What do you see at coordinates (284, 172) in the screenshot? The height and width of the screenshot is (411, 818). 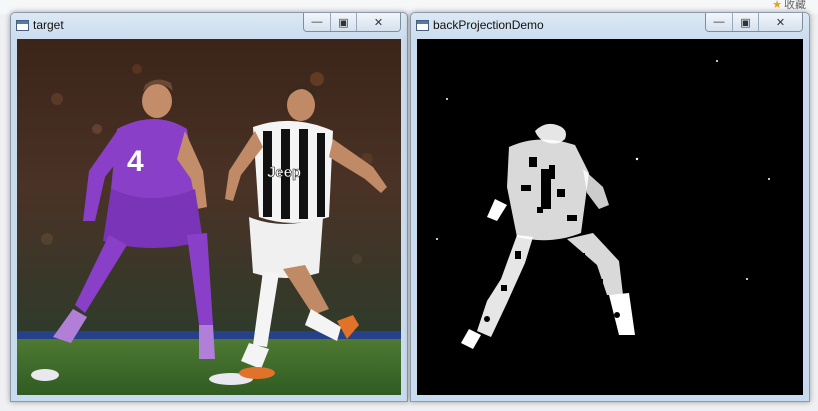 I see `svg-text: Jeep` at bounding box center [284, 172].